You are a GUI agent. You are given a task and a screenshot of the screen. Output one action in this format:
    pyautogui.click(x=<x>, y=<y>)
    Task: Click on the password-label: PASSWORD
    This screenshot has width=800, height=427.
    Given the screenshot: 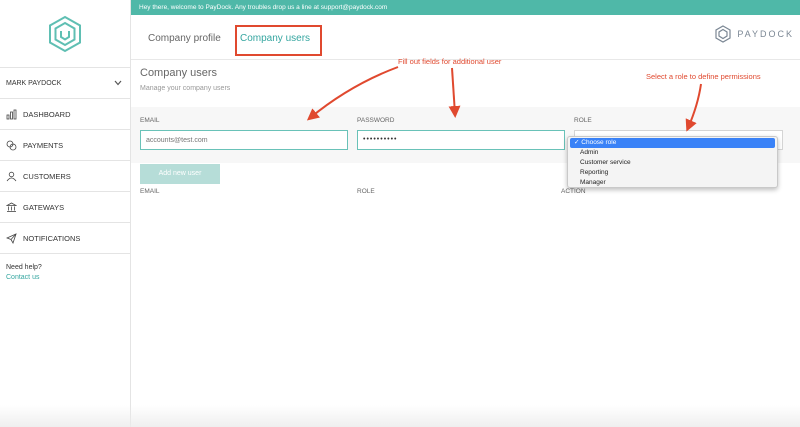 What is the action you would take?
    pyautogui.click(x=376, y=120)
    